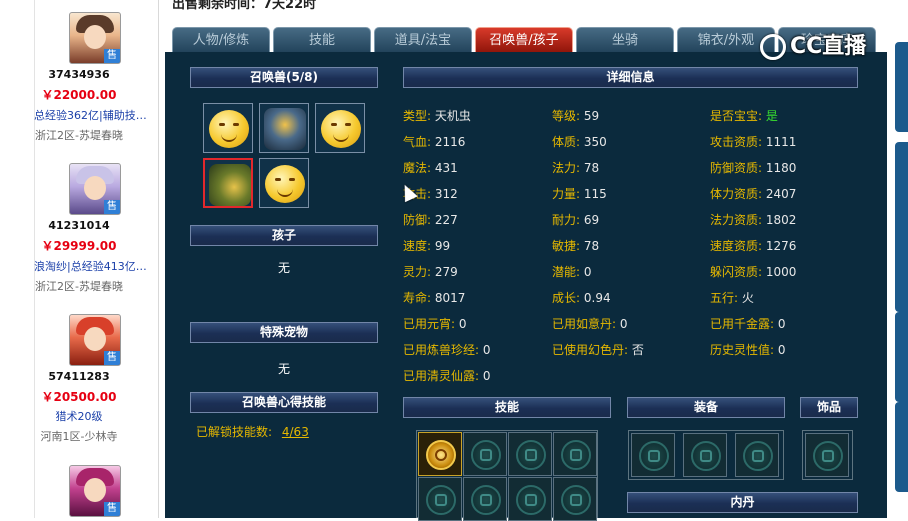 This screenshot has width=908, height=521. Describe the element at coordinates (221, 40) in the screenshot. I see `tab-character: 人物/修炼` at that location.